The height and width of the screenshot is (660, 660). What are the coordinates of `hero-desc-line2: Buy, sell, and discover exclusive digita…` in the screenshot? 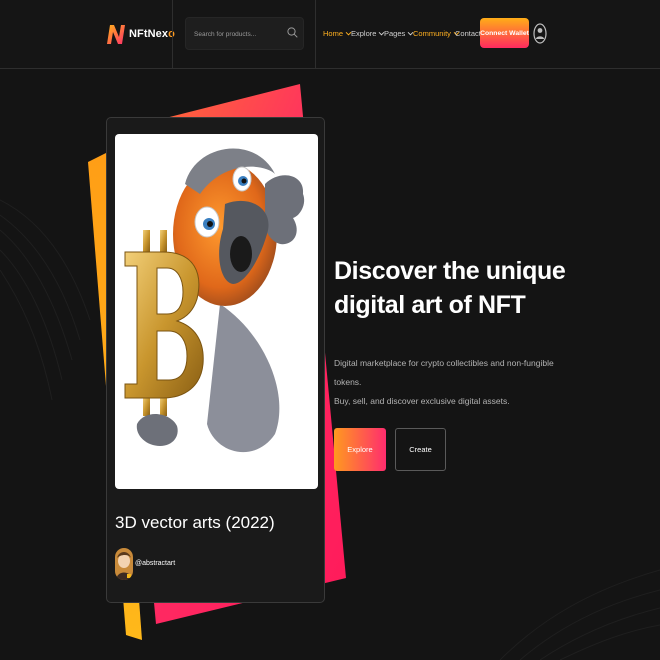 It's located at (422, 401).